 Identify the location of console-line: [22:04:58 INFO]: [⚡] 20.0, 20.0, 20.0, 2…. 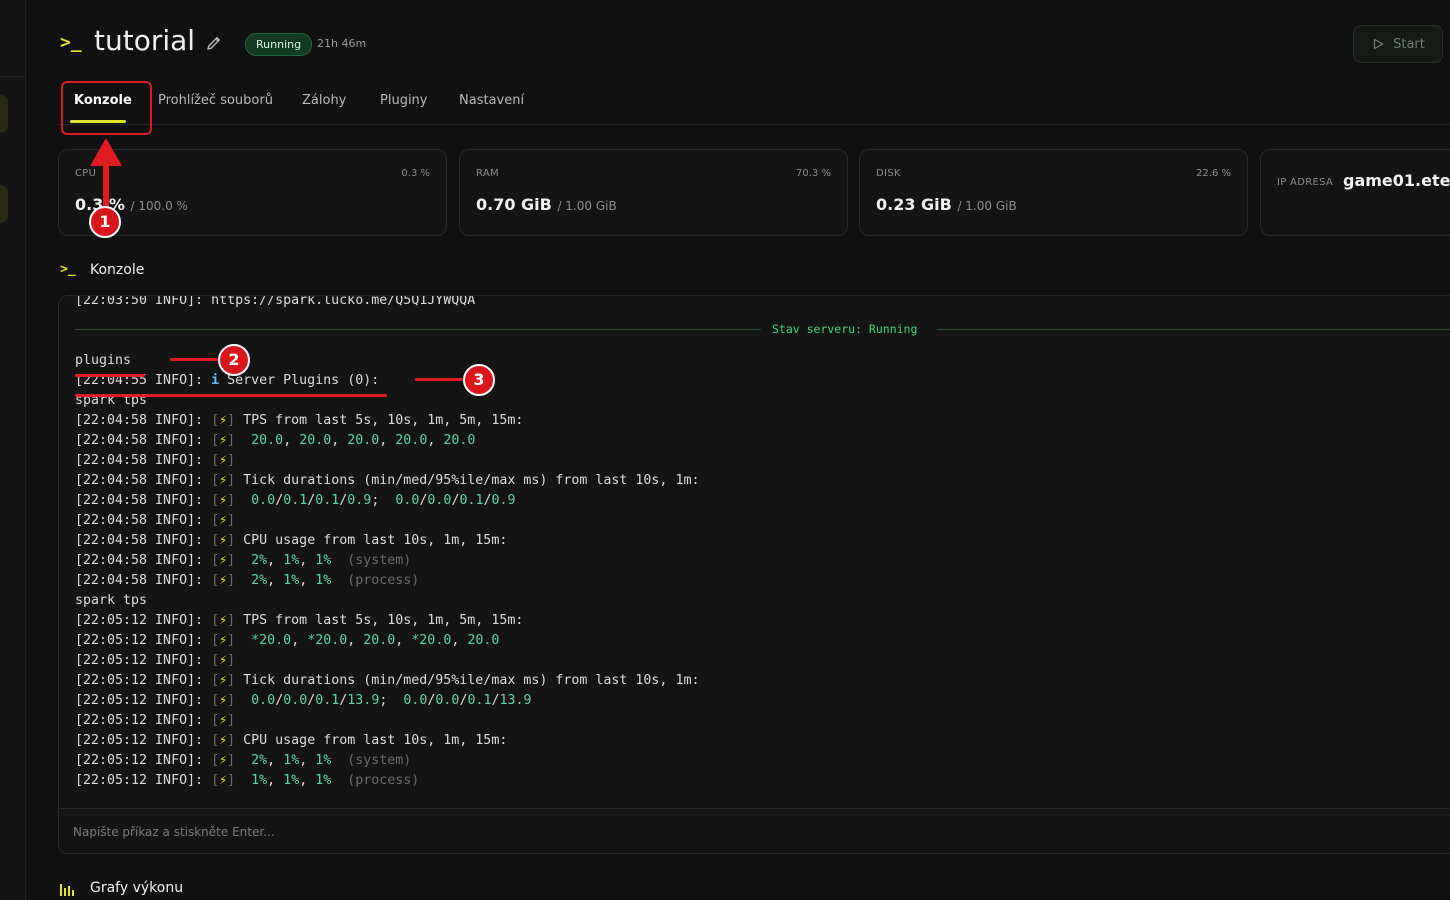
(762, 441).